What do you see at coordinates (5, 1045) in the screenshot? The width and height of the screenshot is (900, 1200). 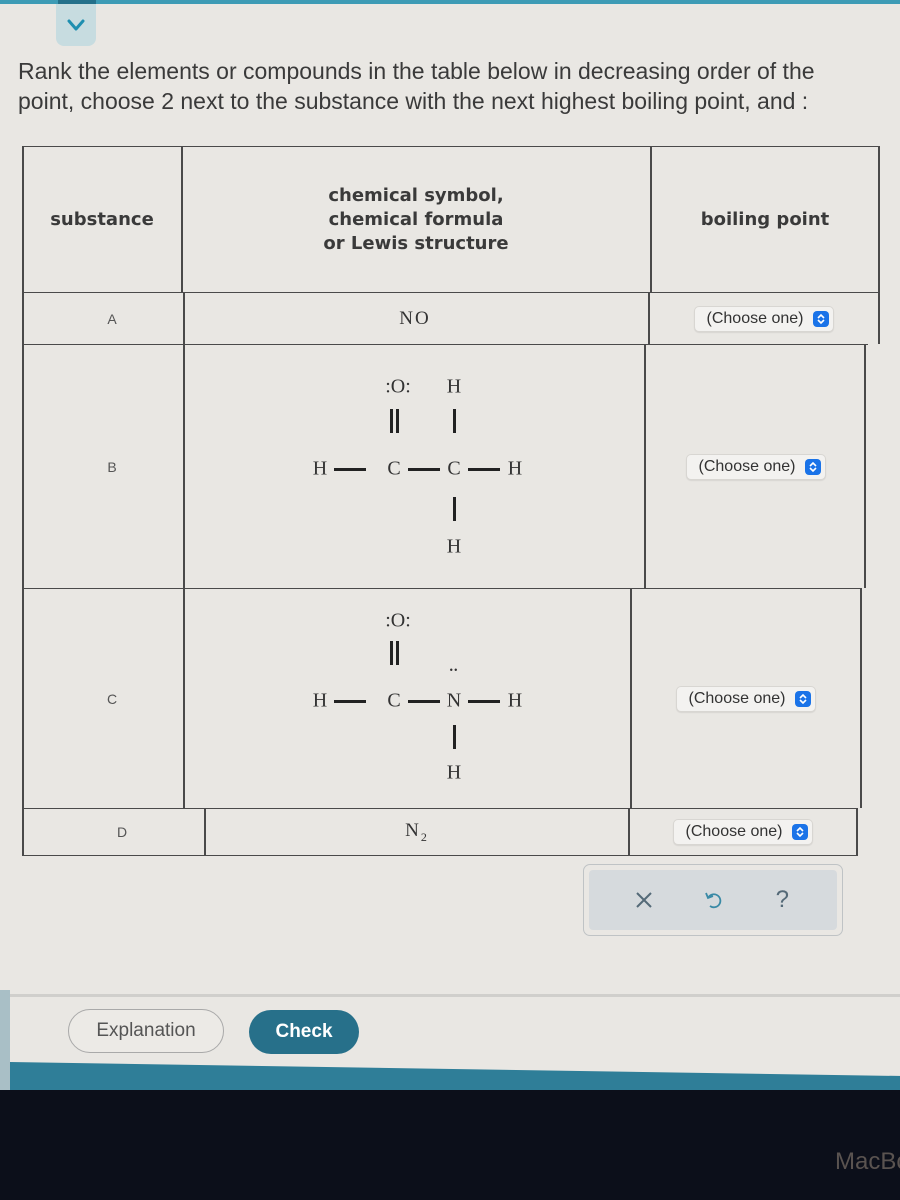 I see `left-edge-strip` at bounding box center [5, 1045].